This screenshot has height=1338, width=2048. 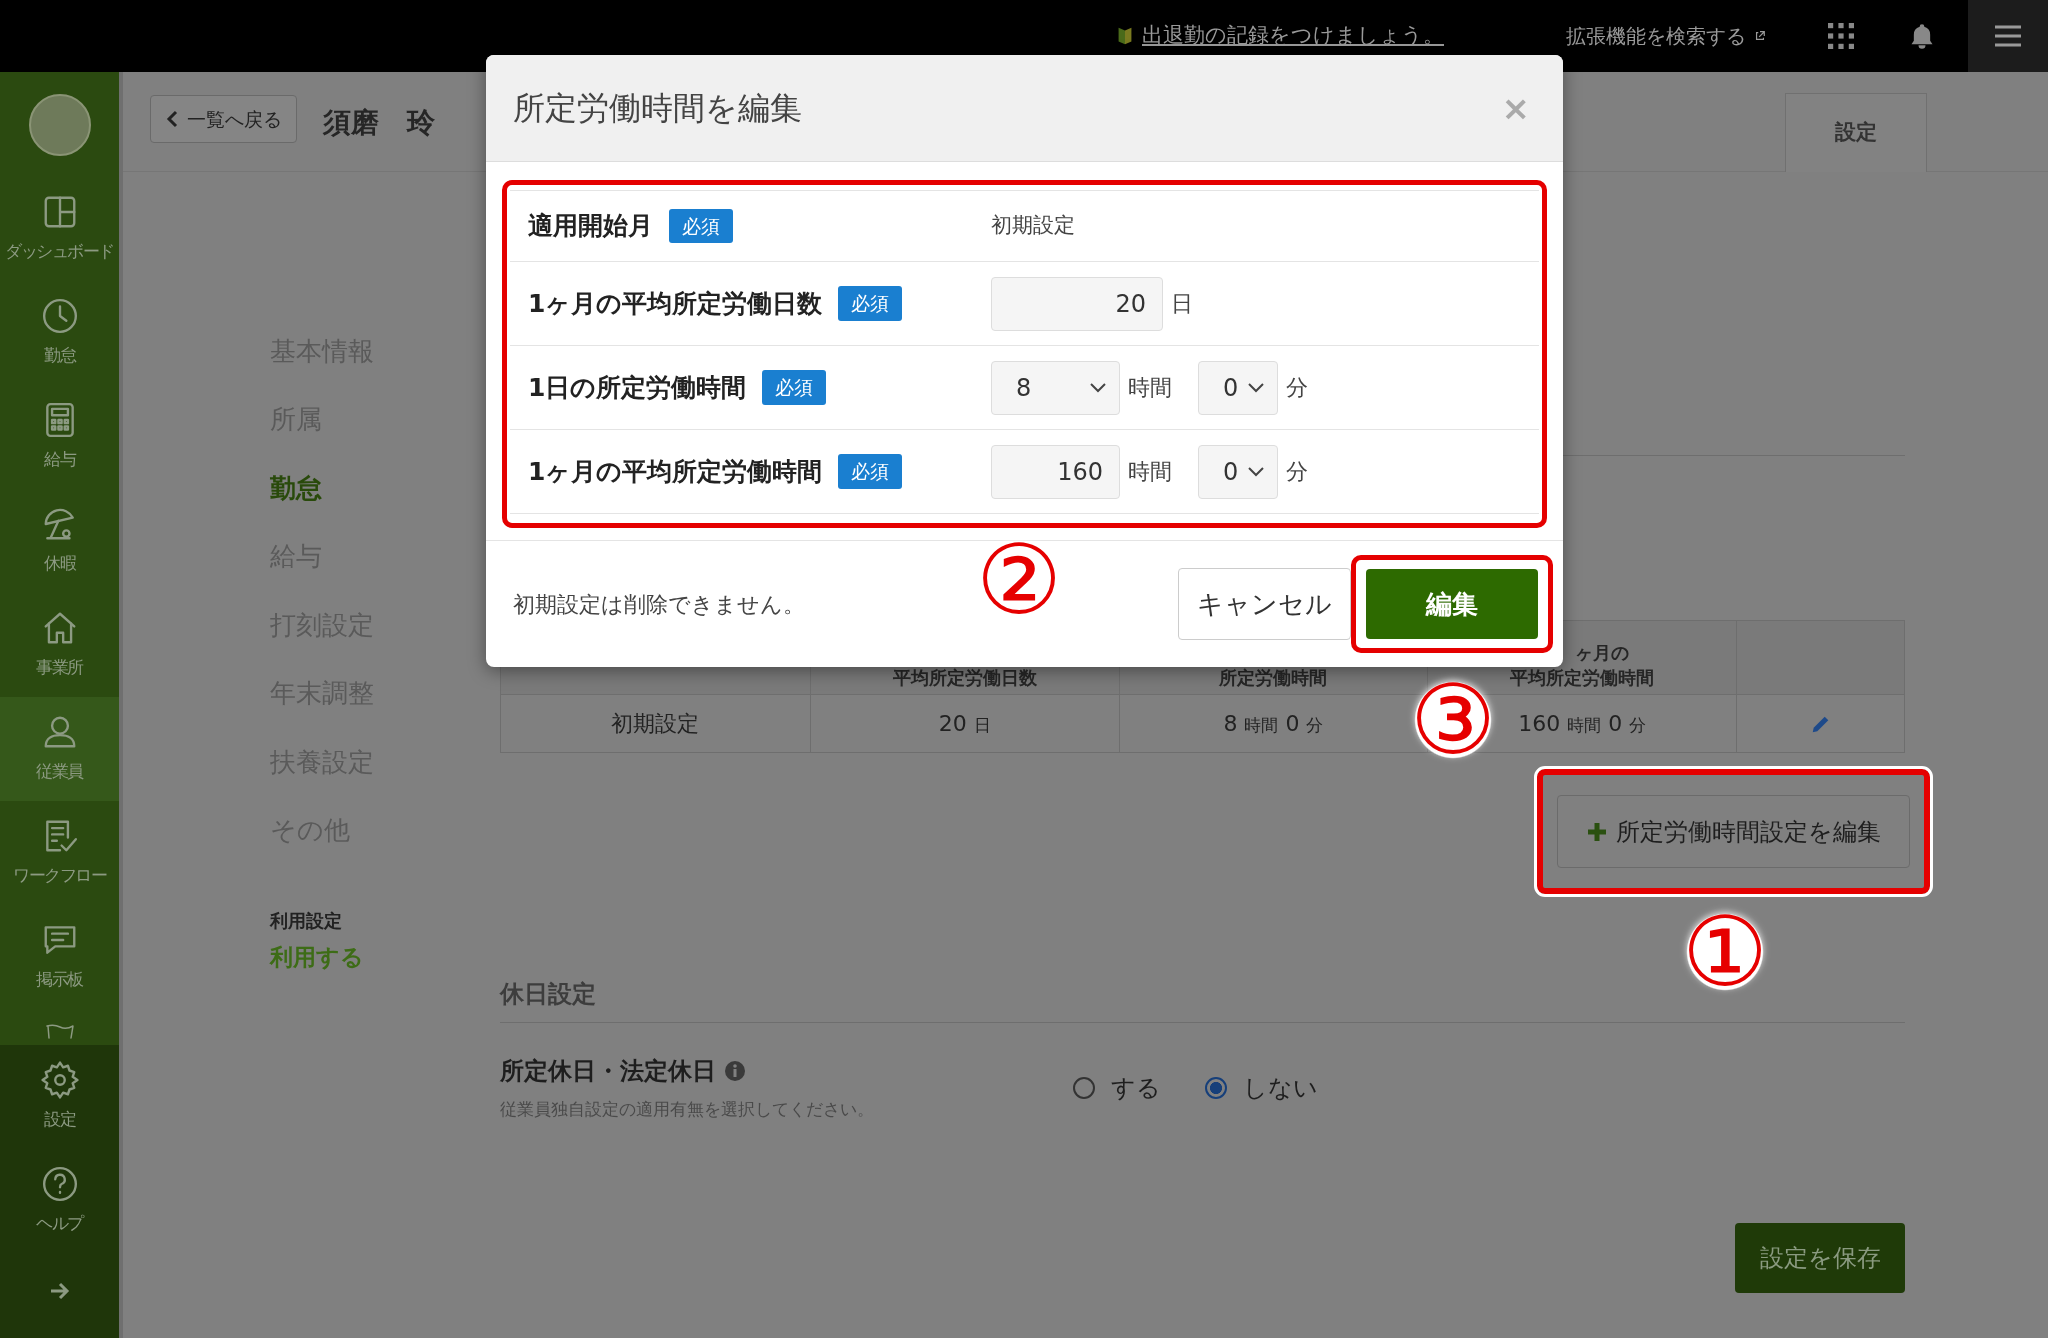 I want to click on close-button: ×, so click(x=1515, y=108).